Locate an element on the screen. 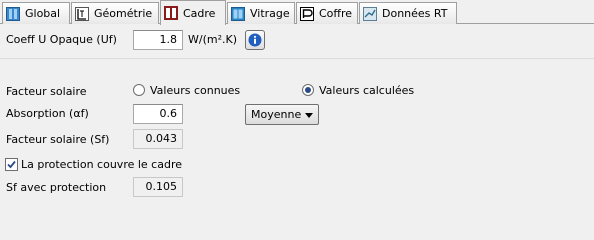  absorption-label: Absorption (αf) is located at coordinates (47, 113).